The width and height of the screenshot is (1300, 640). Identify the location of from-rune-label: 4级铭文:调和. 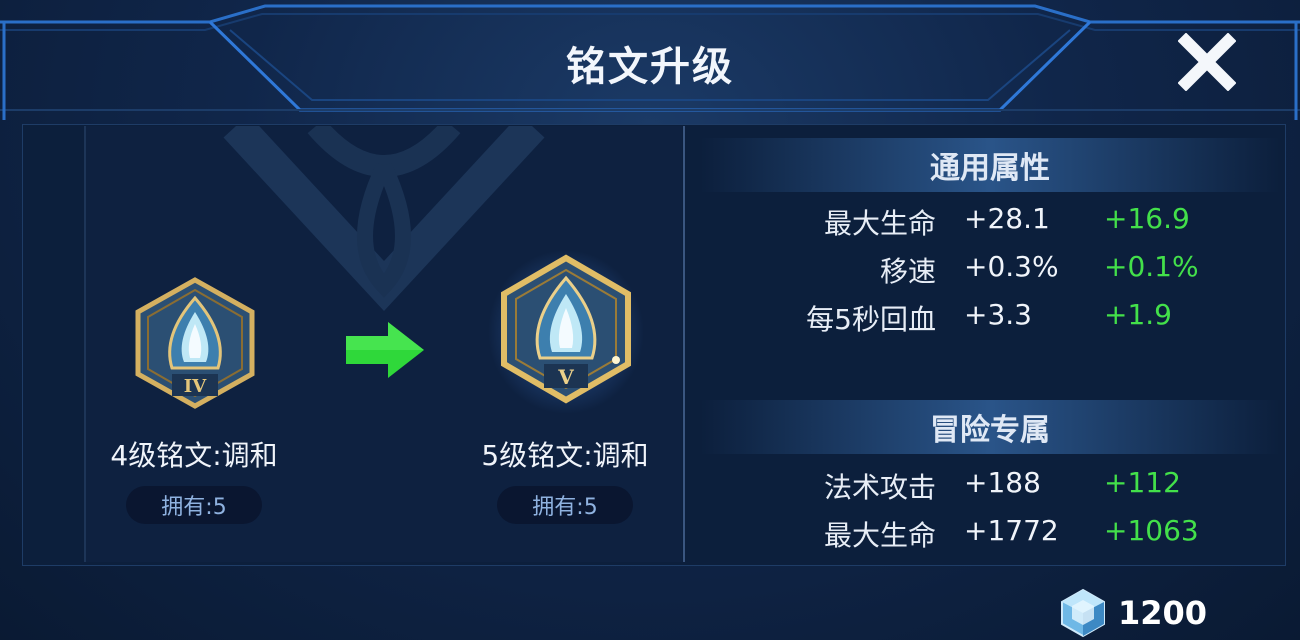
(194, 455).